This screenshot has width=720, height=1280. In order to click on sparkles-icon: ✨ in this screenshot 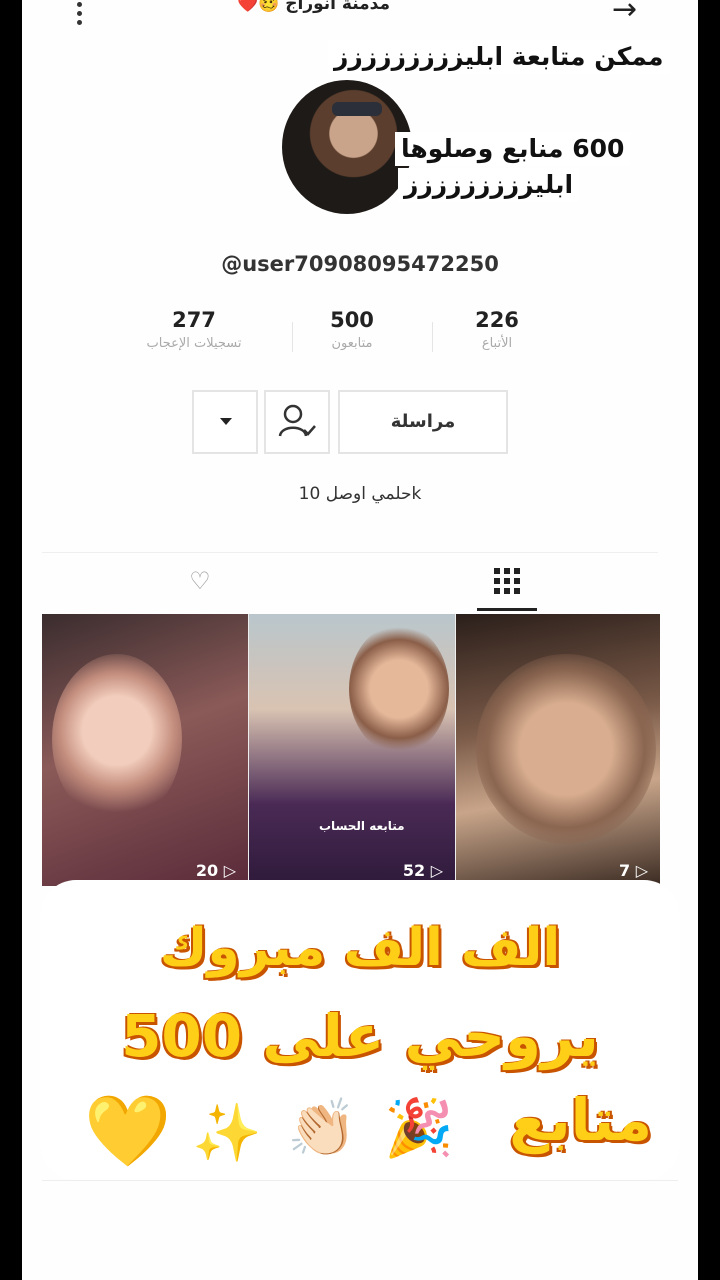, I will do `click(227, 1133)`.